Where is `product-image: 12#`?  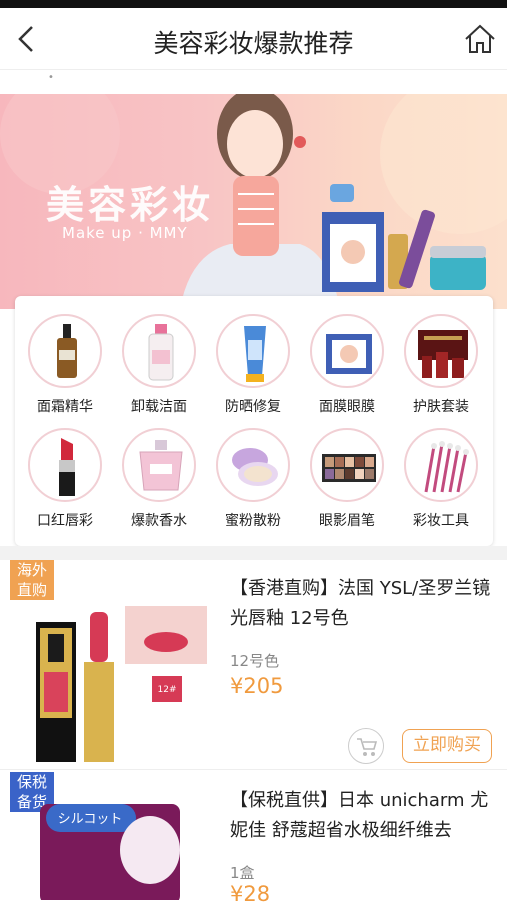
product-image: 12# is located at coordinates (120, 667).